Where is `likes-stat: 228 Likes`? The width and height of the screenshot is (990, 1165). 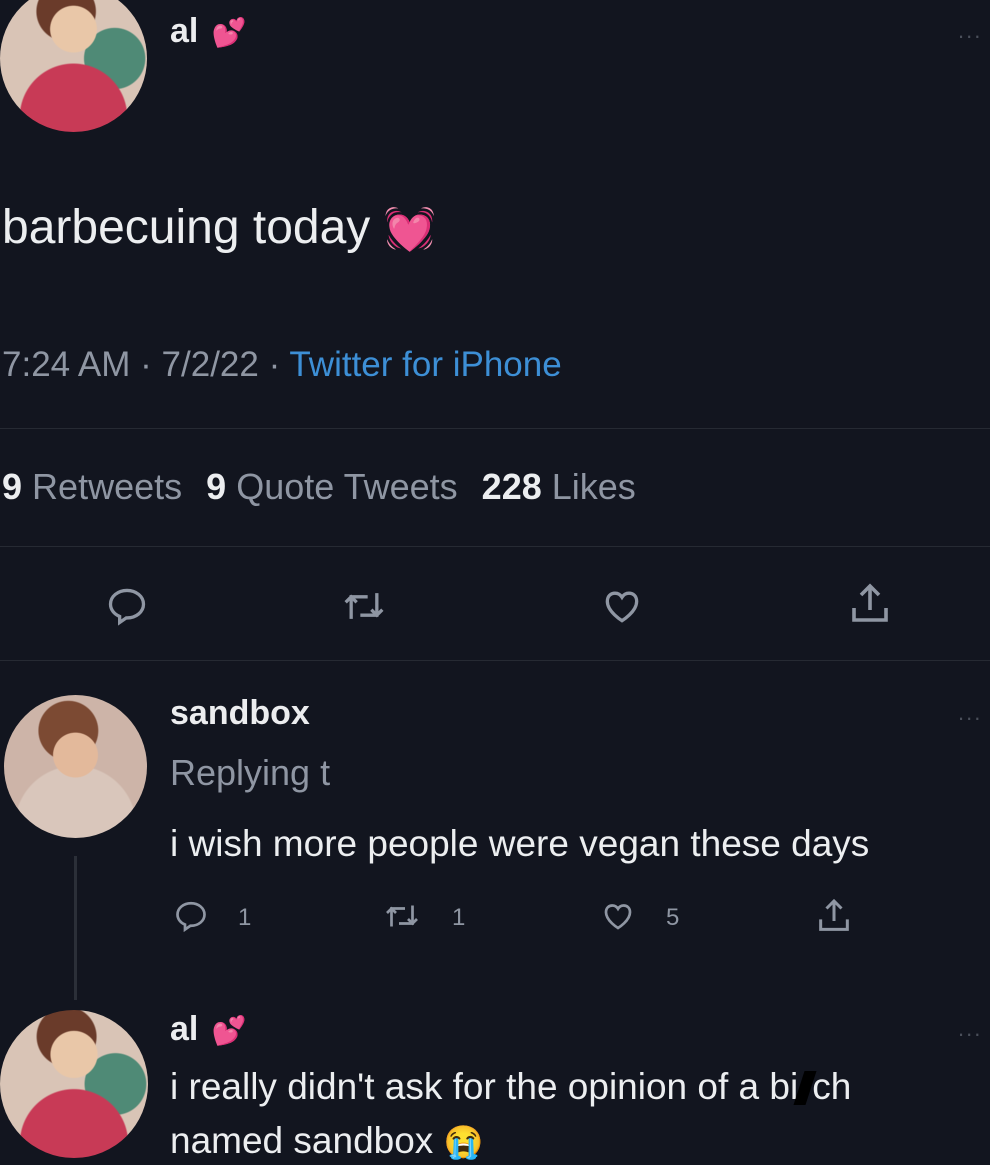
likes-stat: 228 Likes is located at coordinates (559, 486).